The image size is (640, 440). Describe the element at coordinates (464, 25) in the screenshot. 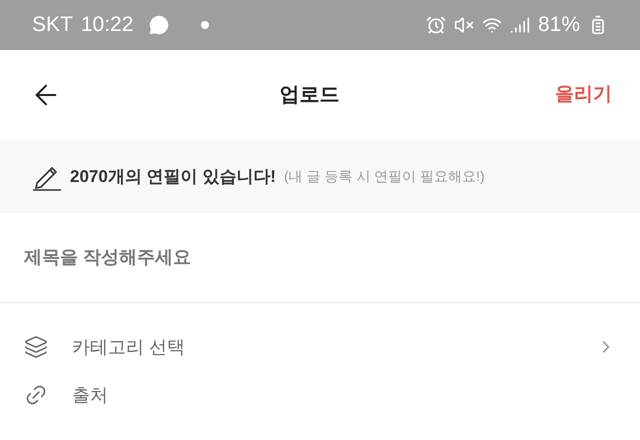

I see `mute-icon` at that location.